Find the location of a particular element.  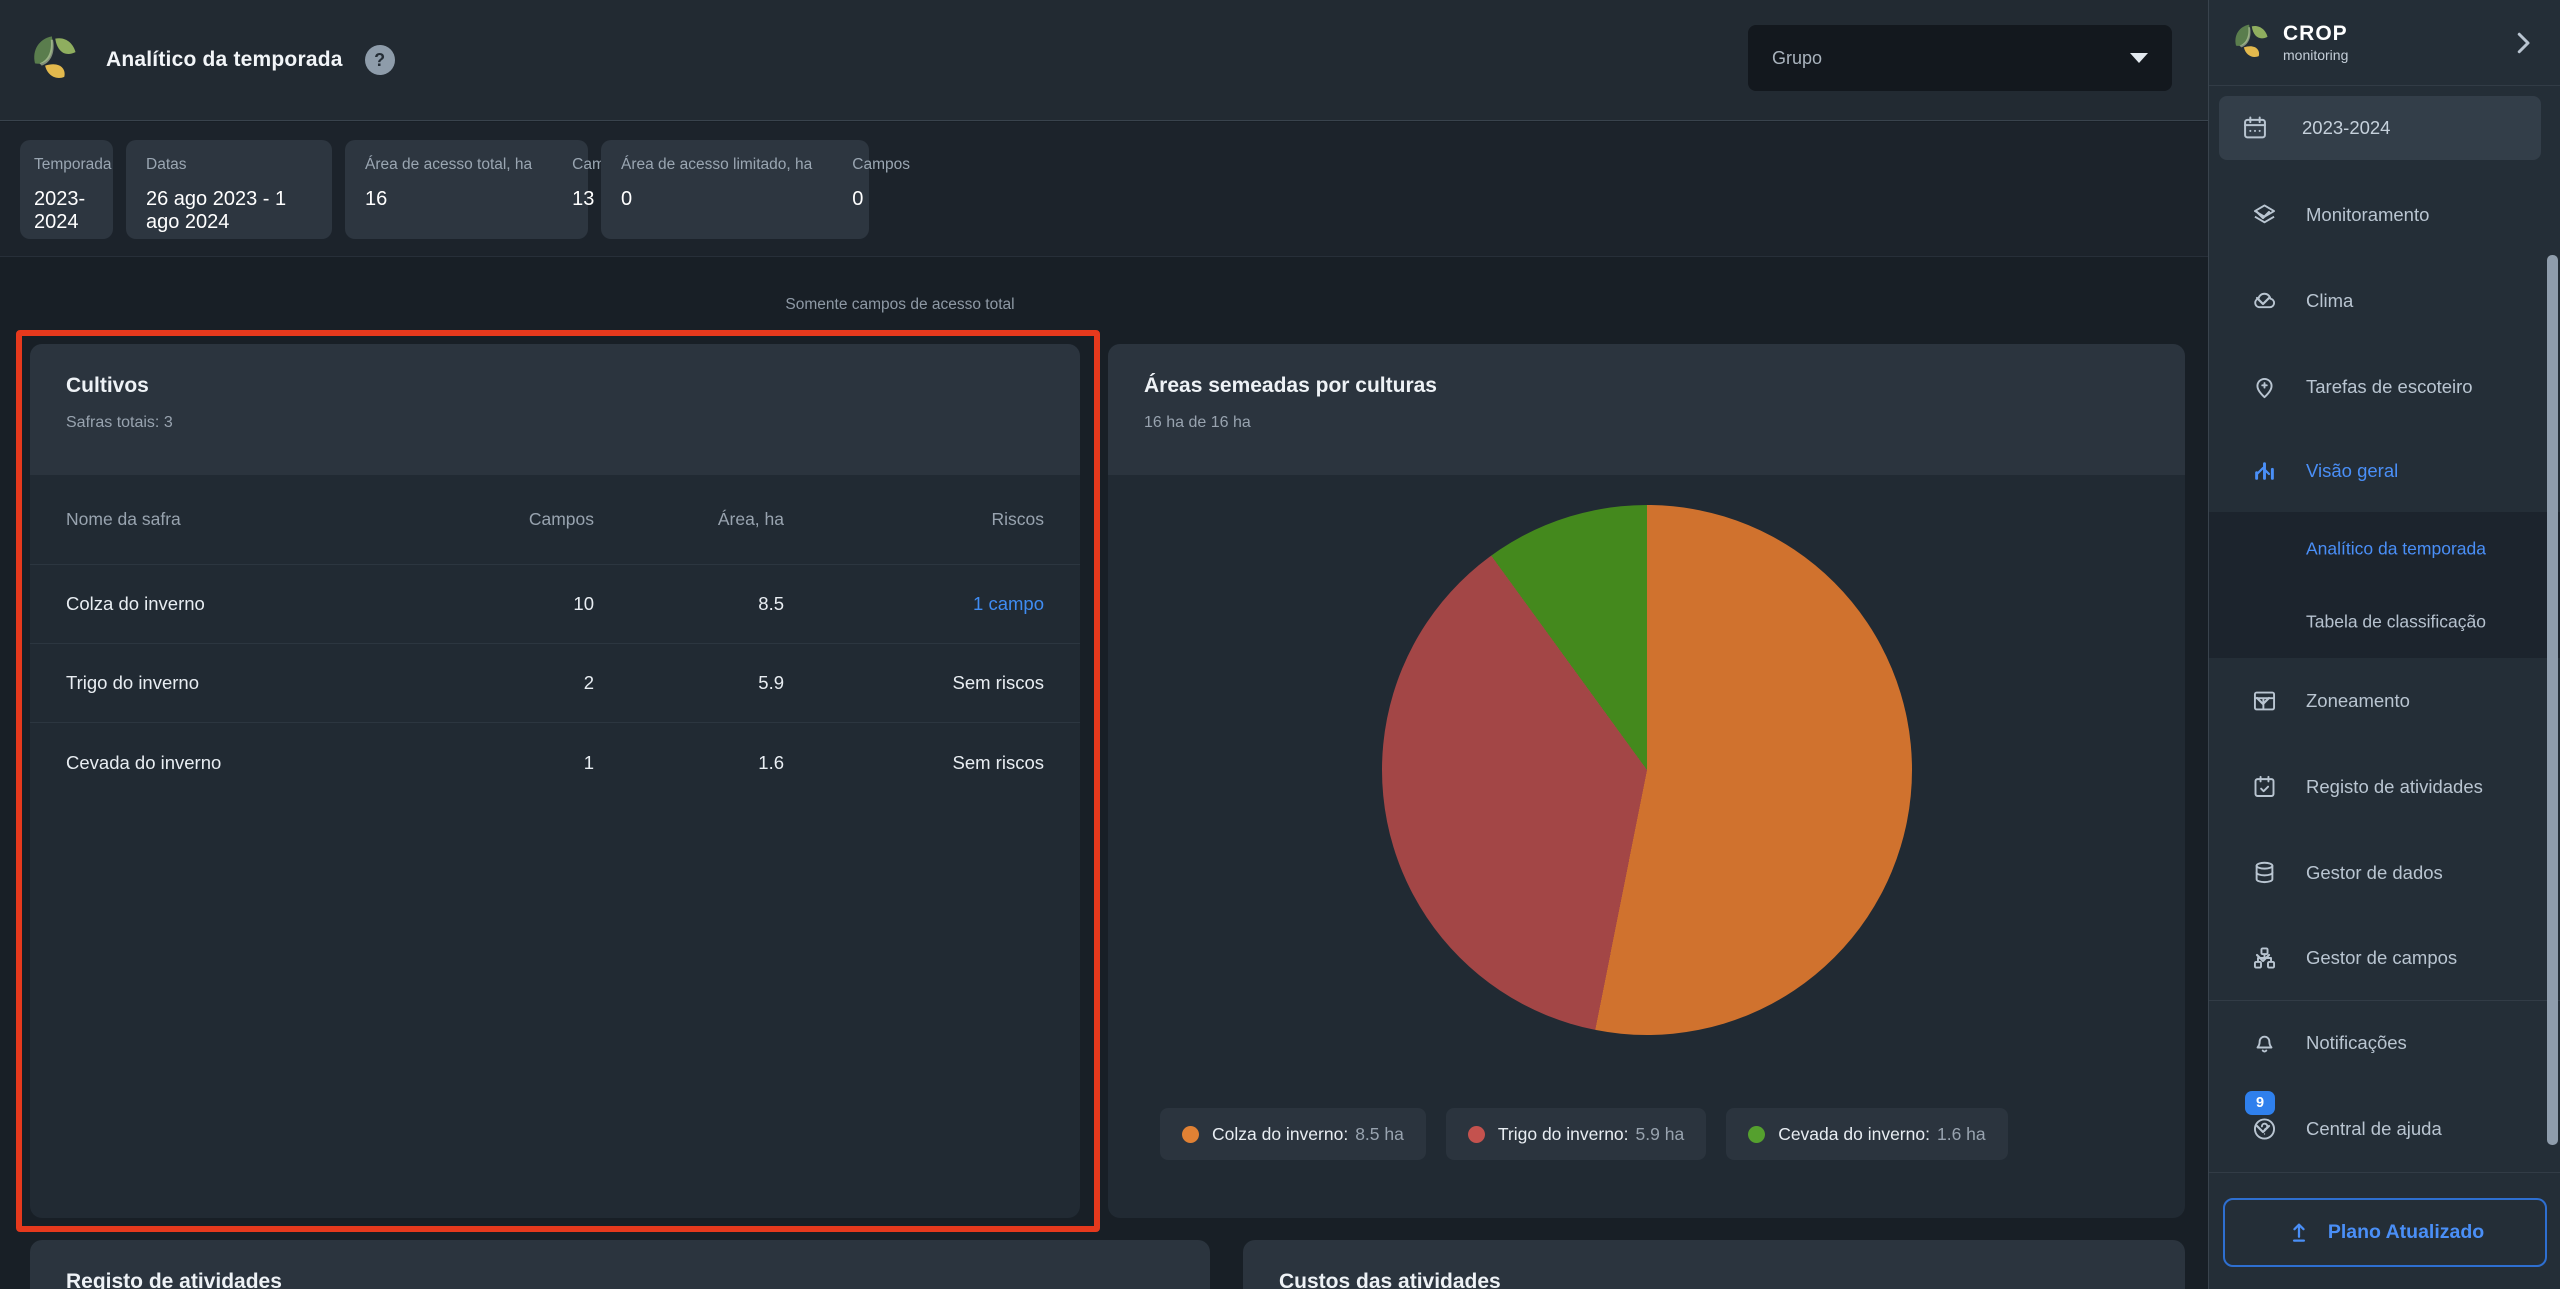

crop-area: 5.9 is located at coordinates (771, 682).